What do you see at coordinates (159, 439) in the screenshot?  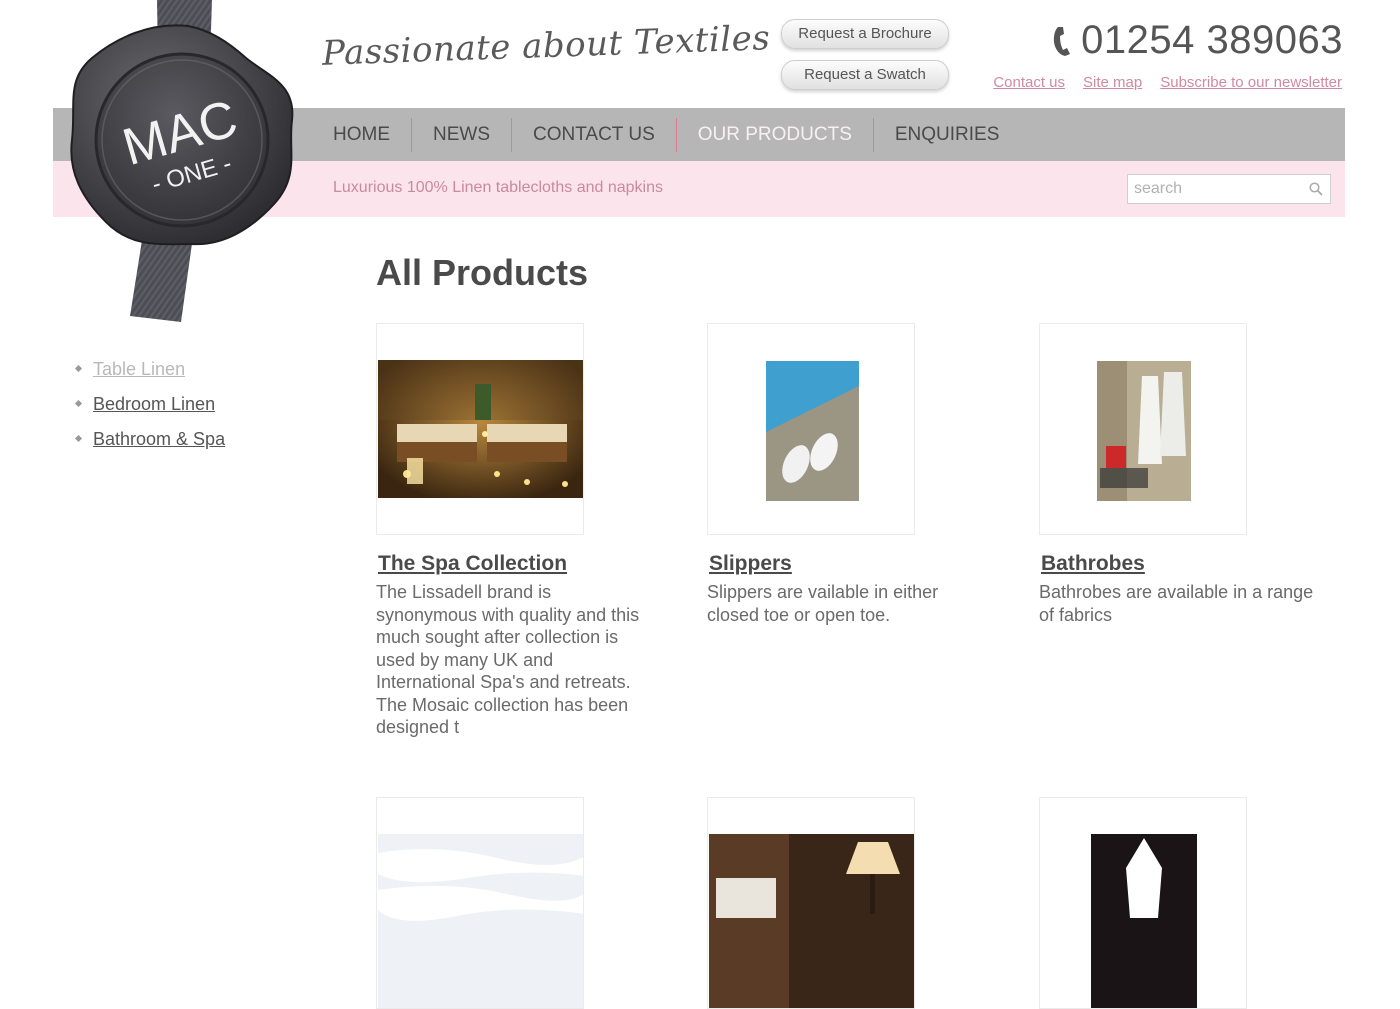 I see `sidebar-link-bathroom-spa: Bathroom & Spa` at bounding box center [159, 439].